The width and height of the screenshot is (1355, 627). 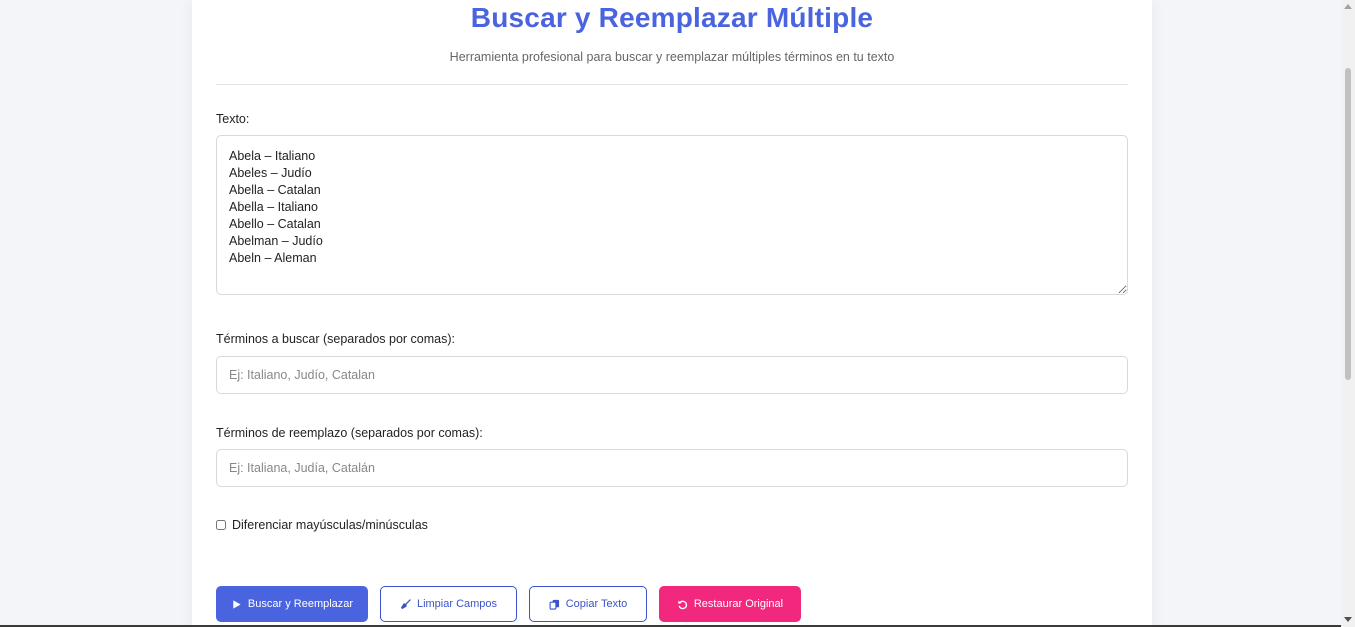 I want to click on text-label: Texto:, so click(x=233, y=119).